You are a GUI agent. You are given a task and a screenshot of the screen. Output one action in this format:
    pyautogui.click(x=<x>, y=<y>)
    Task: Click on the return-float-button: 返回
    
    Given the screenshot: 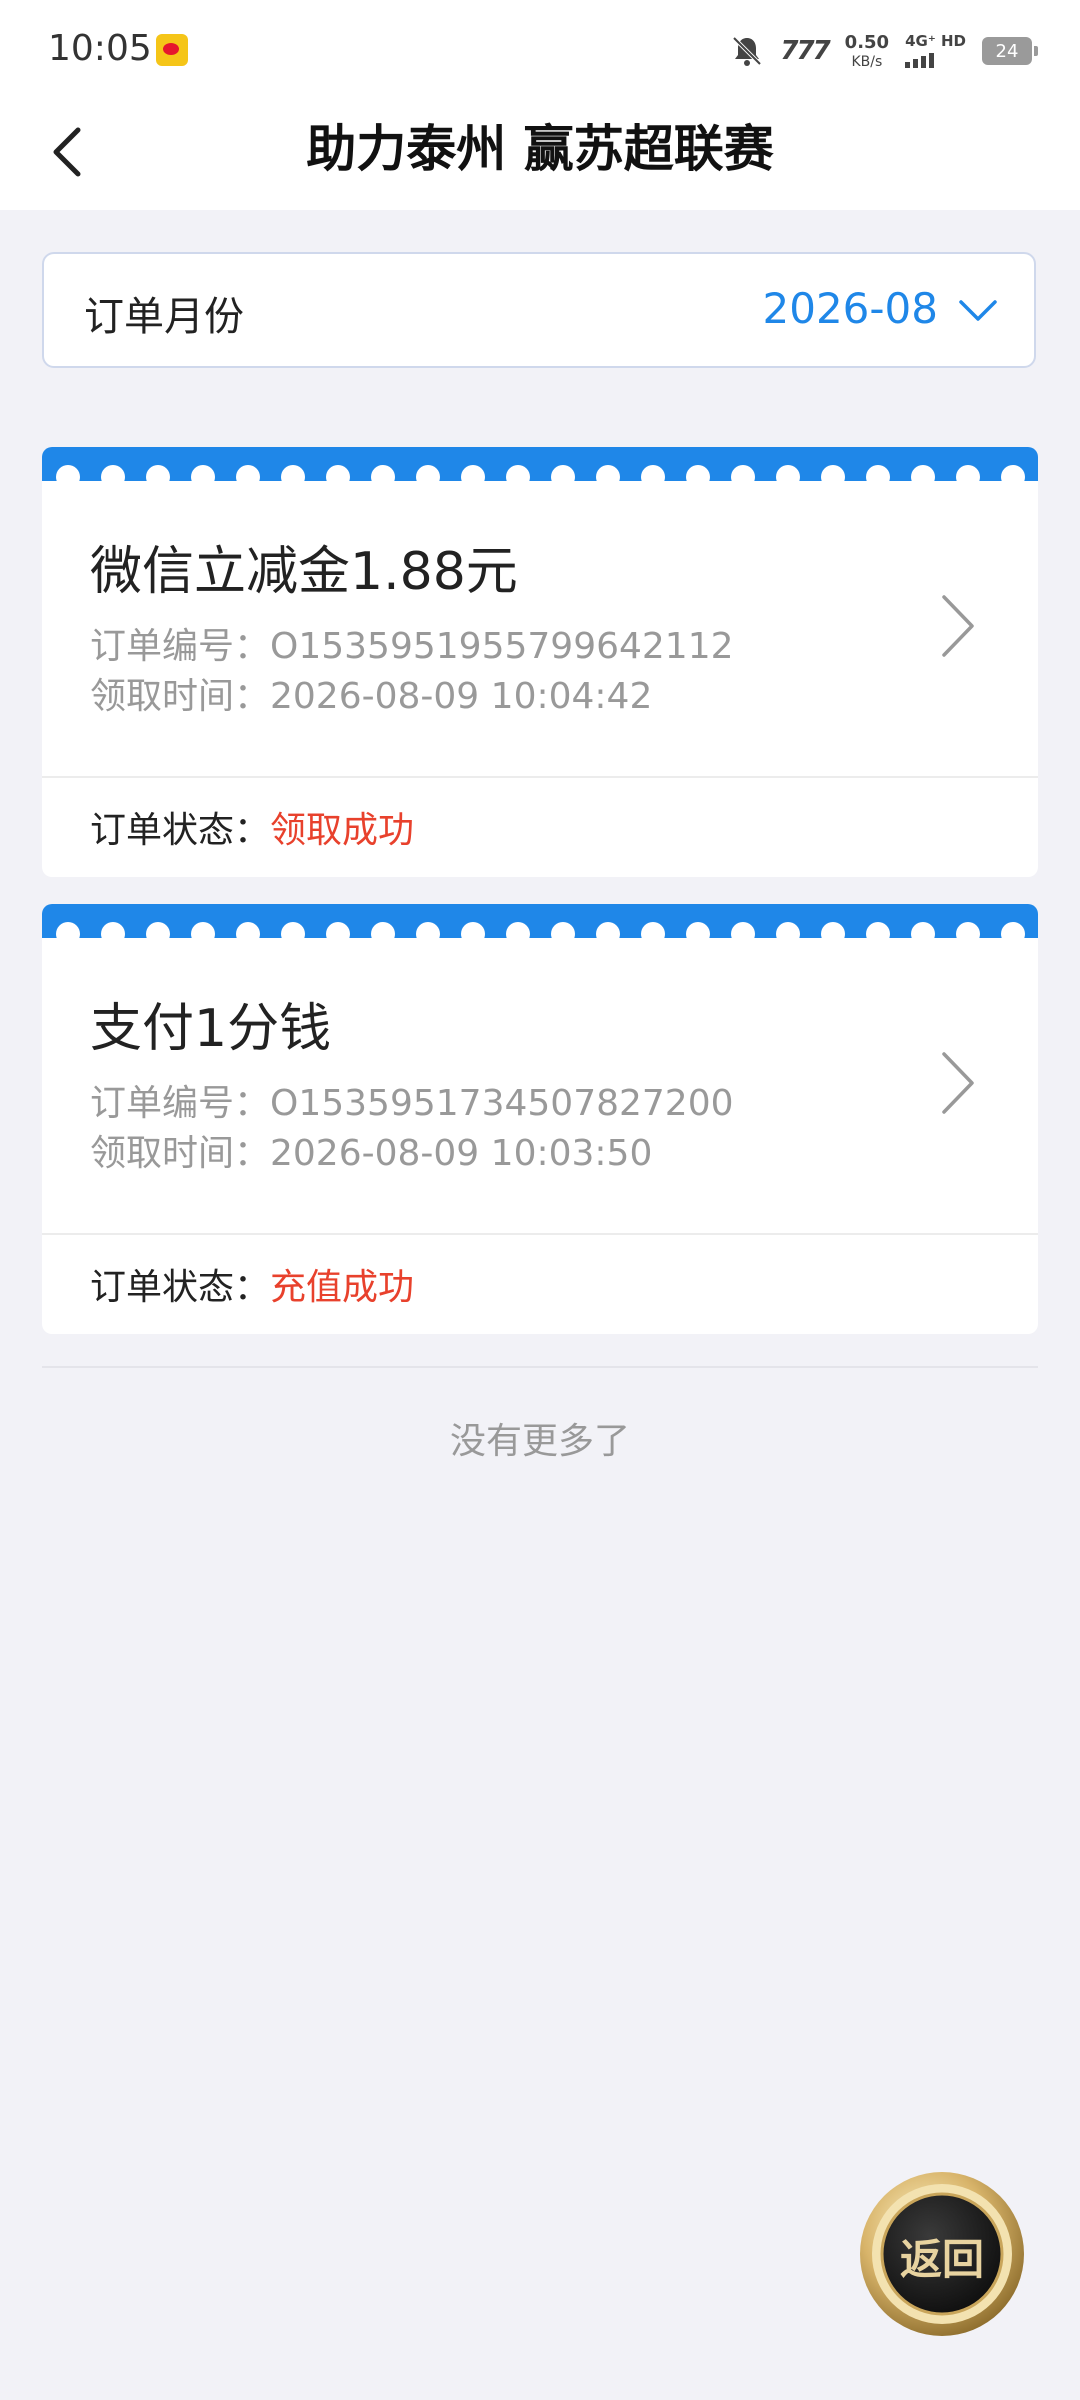 What is the action you would take?
    pyautogui.click(x=942, y=2254)
    